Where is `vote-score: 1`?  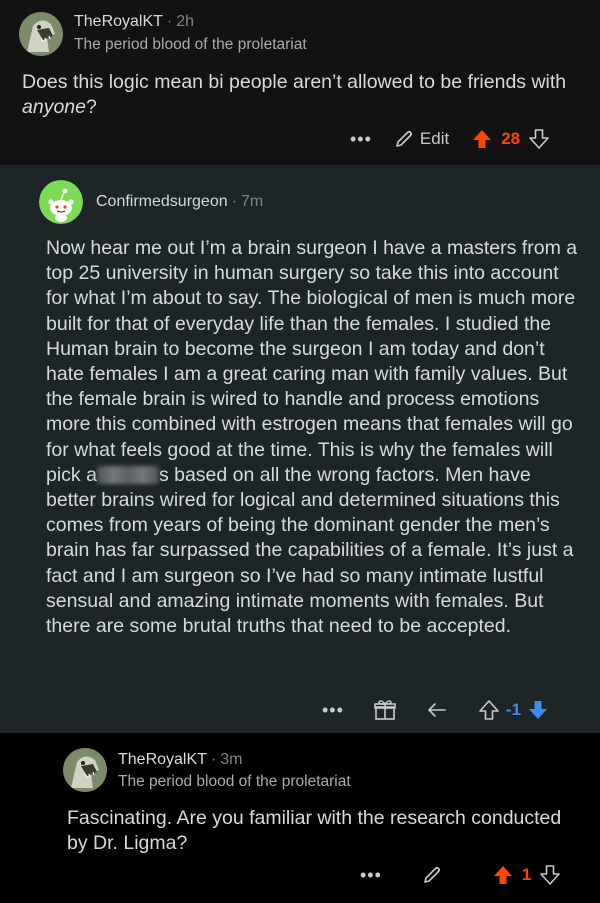 vote-score: 1 is located at coordinates (526, 874).